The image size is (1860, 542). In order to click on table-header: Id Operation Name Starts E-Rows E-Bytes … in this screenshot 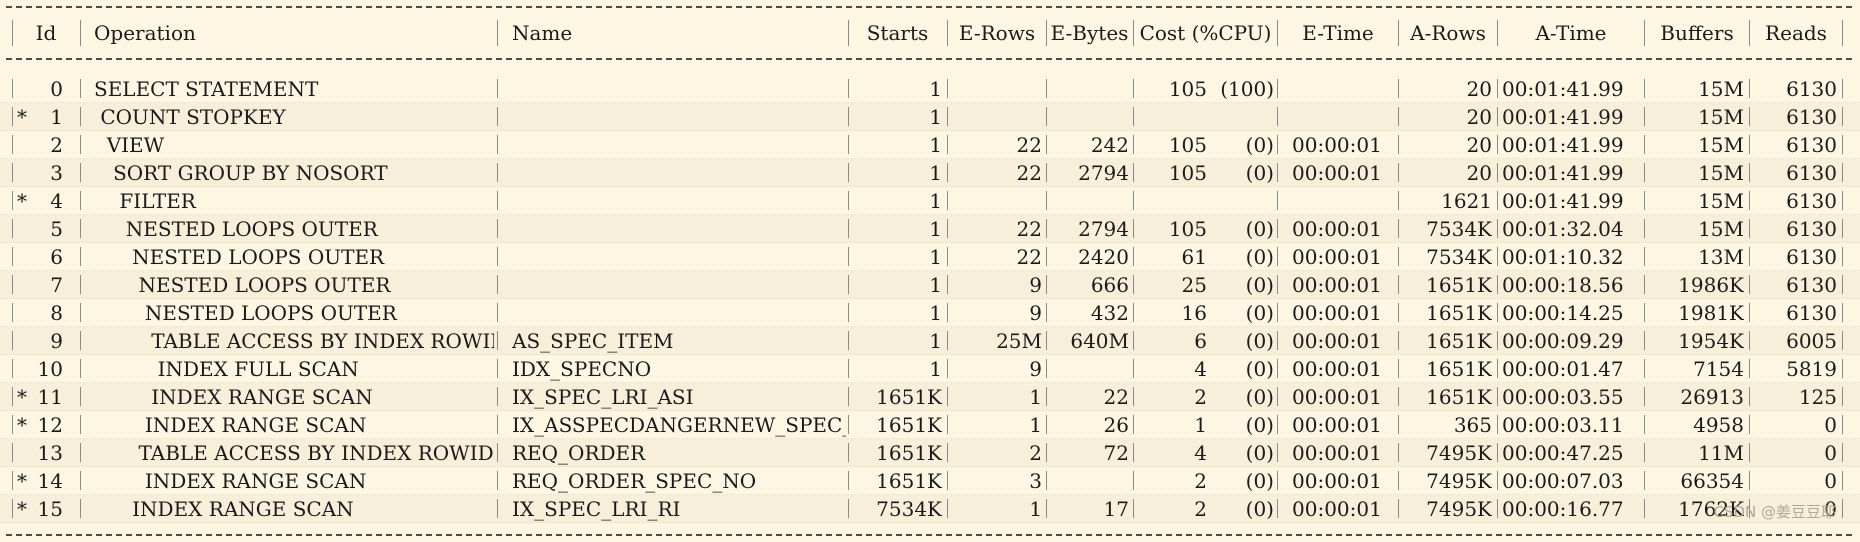, I will do `click(930, 33)`.